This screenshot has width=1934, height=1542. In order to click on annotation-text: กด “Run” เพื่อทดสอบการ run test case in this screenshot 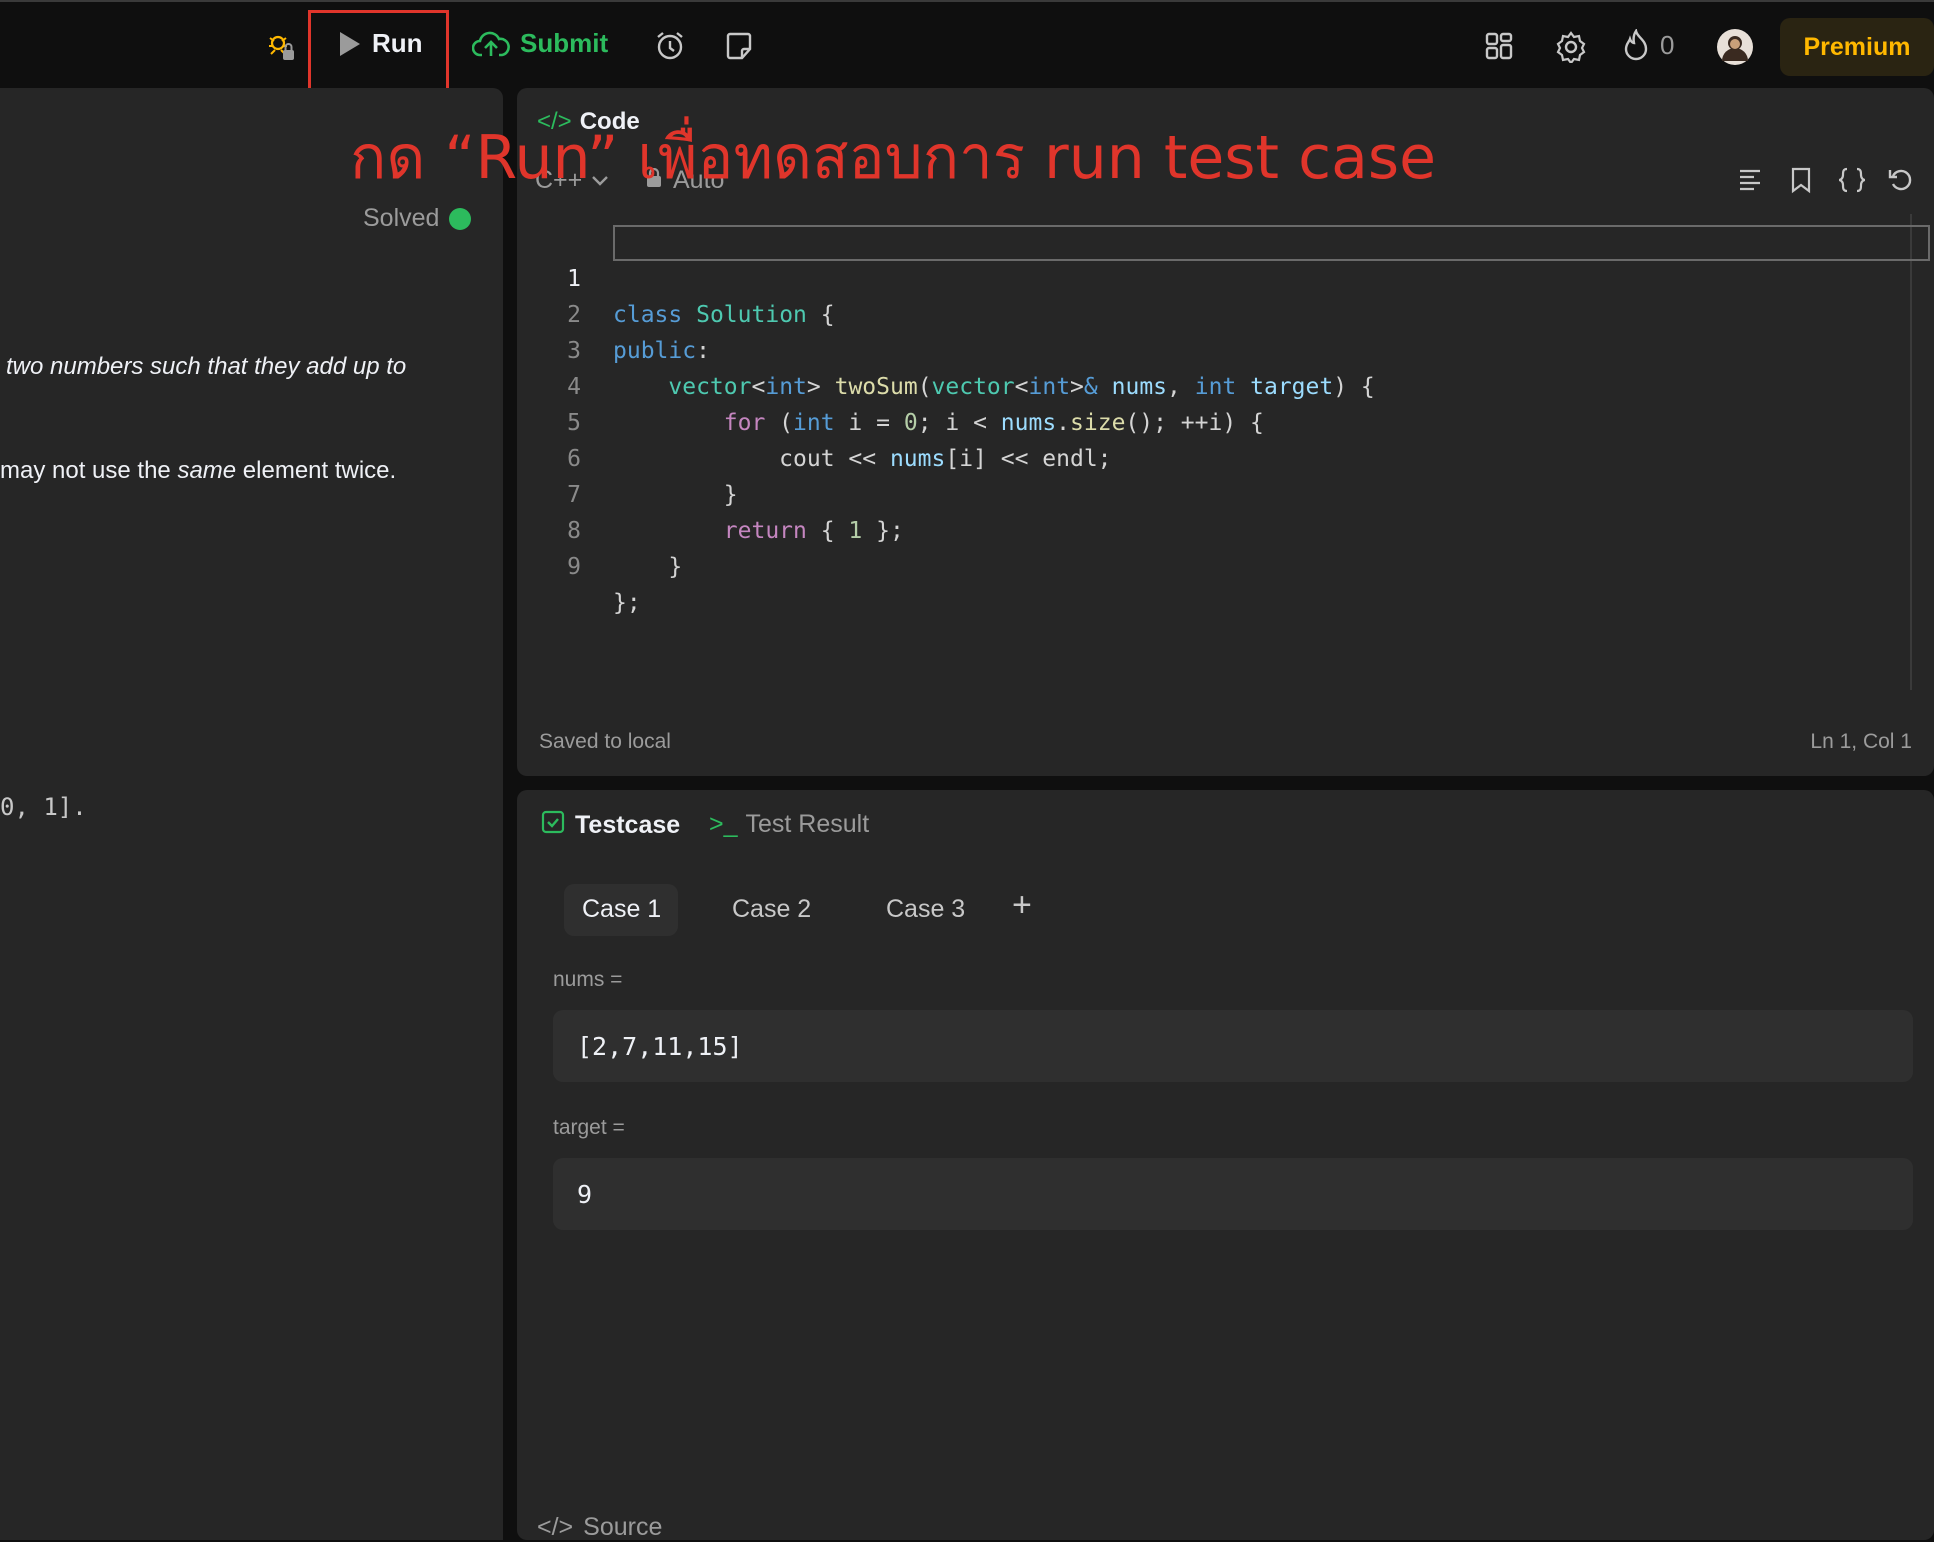, I will do `click(893, 158)`.